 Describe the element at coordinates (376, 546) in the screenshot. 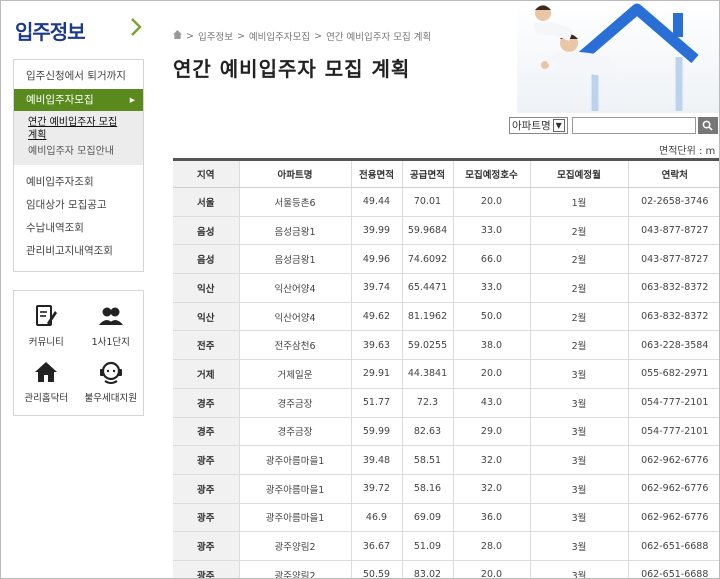

I see `cell-exclusive-area: 36.67` at that location.